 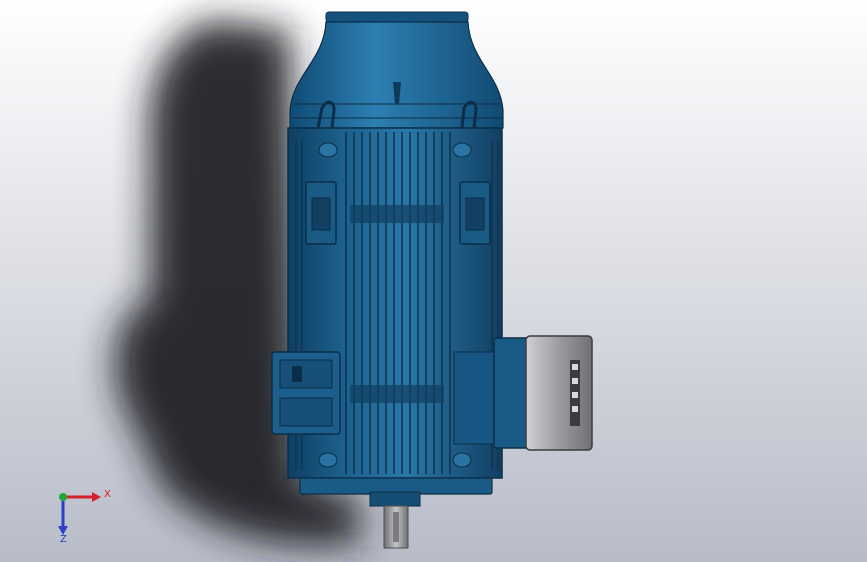 What do you see at coordinates (107, 494) in the screenshot?
I see `triad-label-x: X` at bounding box center [107, 494].